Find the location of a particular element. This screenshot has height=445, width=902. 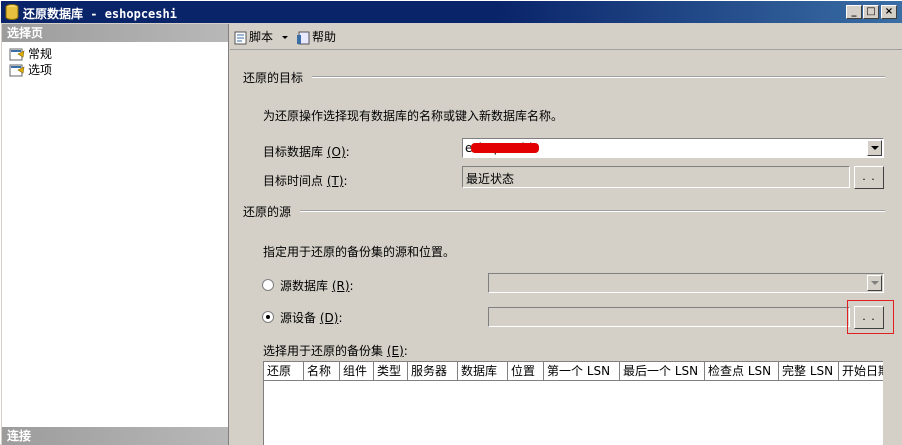

column-header-type: 类型 is located at coordinates (391, 371).